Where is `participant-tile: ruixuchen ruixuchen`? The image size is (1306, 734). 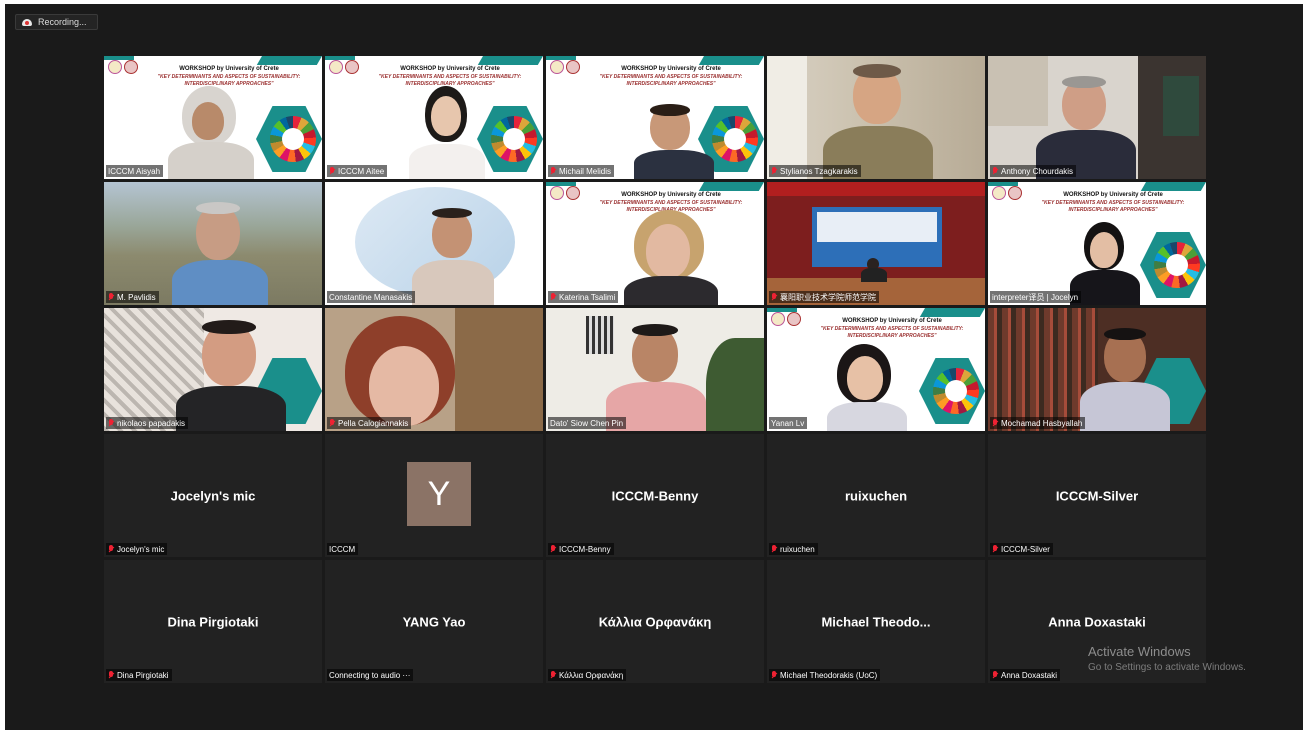
participant-tile: ruixuchen ruixuchen is located at coordinates (876, 495).